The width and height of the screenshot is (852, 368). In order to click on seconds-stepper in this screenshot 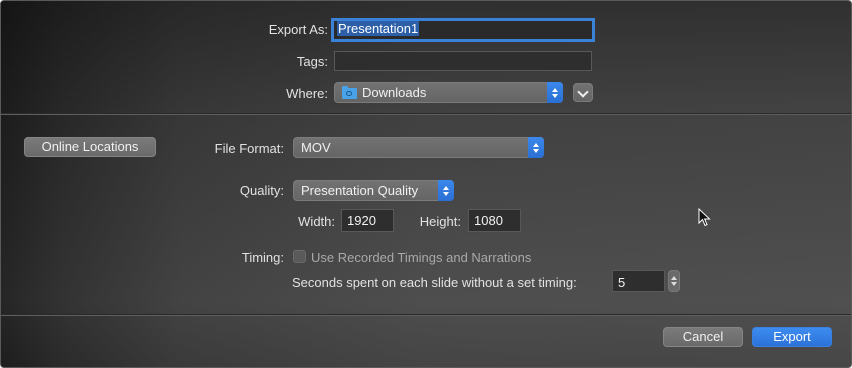, I will do `click(674, 281)`.